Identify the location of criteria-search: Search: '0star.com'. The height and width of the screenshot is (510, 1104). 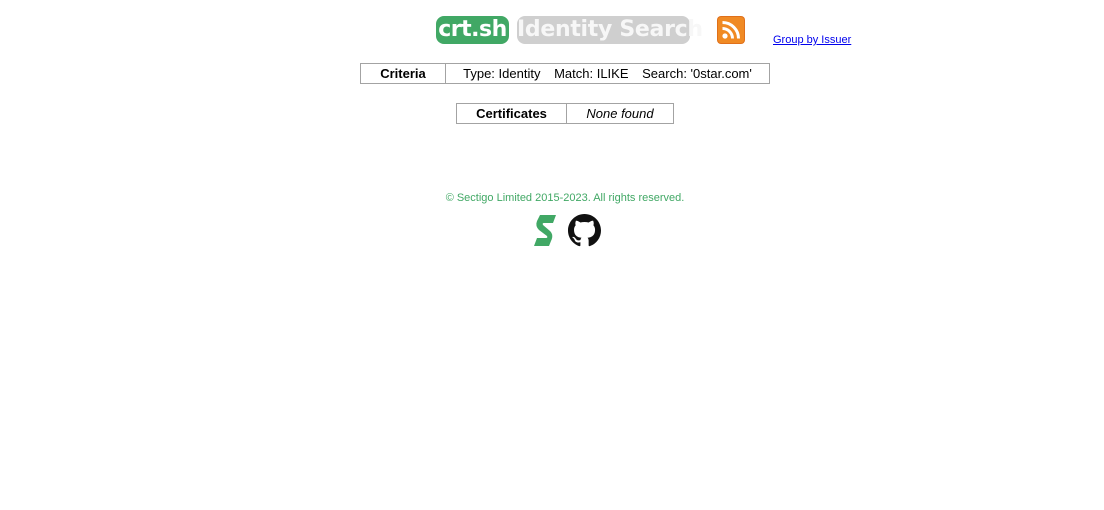
(697, 73).